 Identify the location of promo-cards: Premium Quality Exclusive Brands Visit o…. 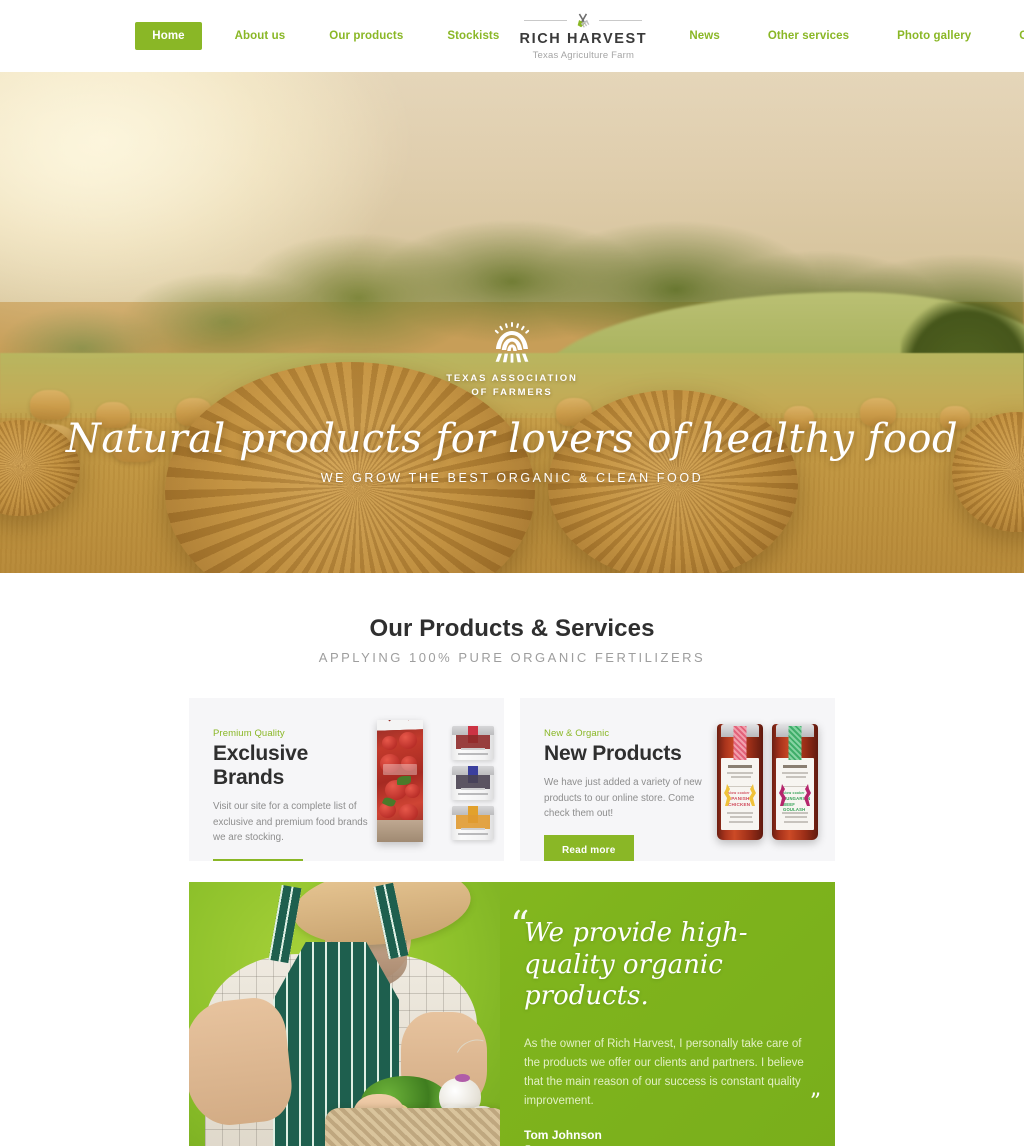
(512, 779).